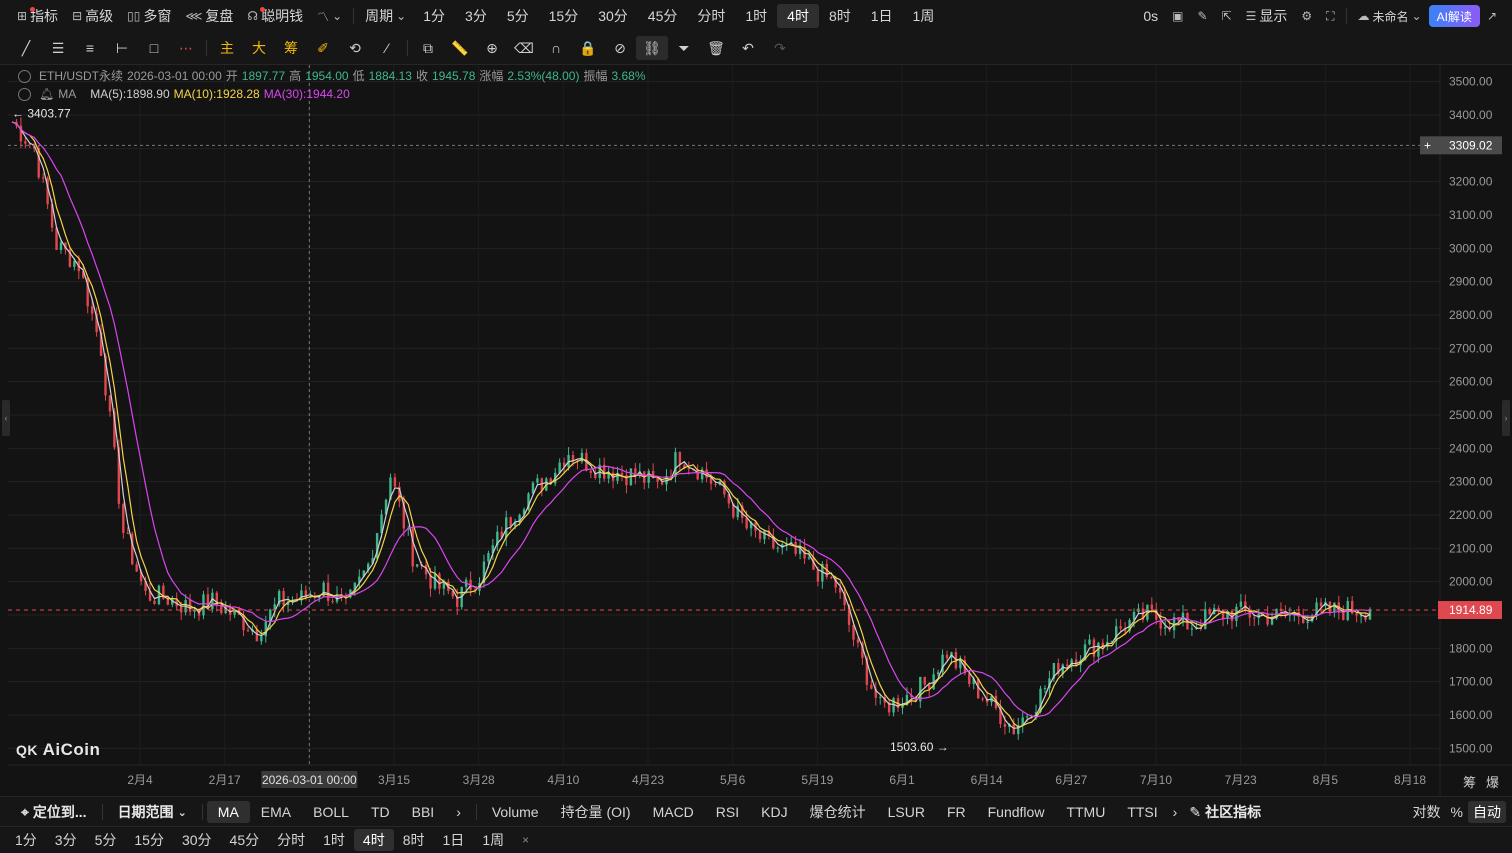 This screenshot has height=853, width=1512. What do you see at coordinates (106, 840) in the screenshot?
I see `bottom-period-2: 5分` at bounding box center [106, 840].